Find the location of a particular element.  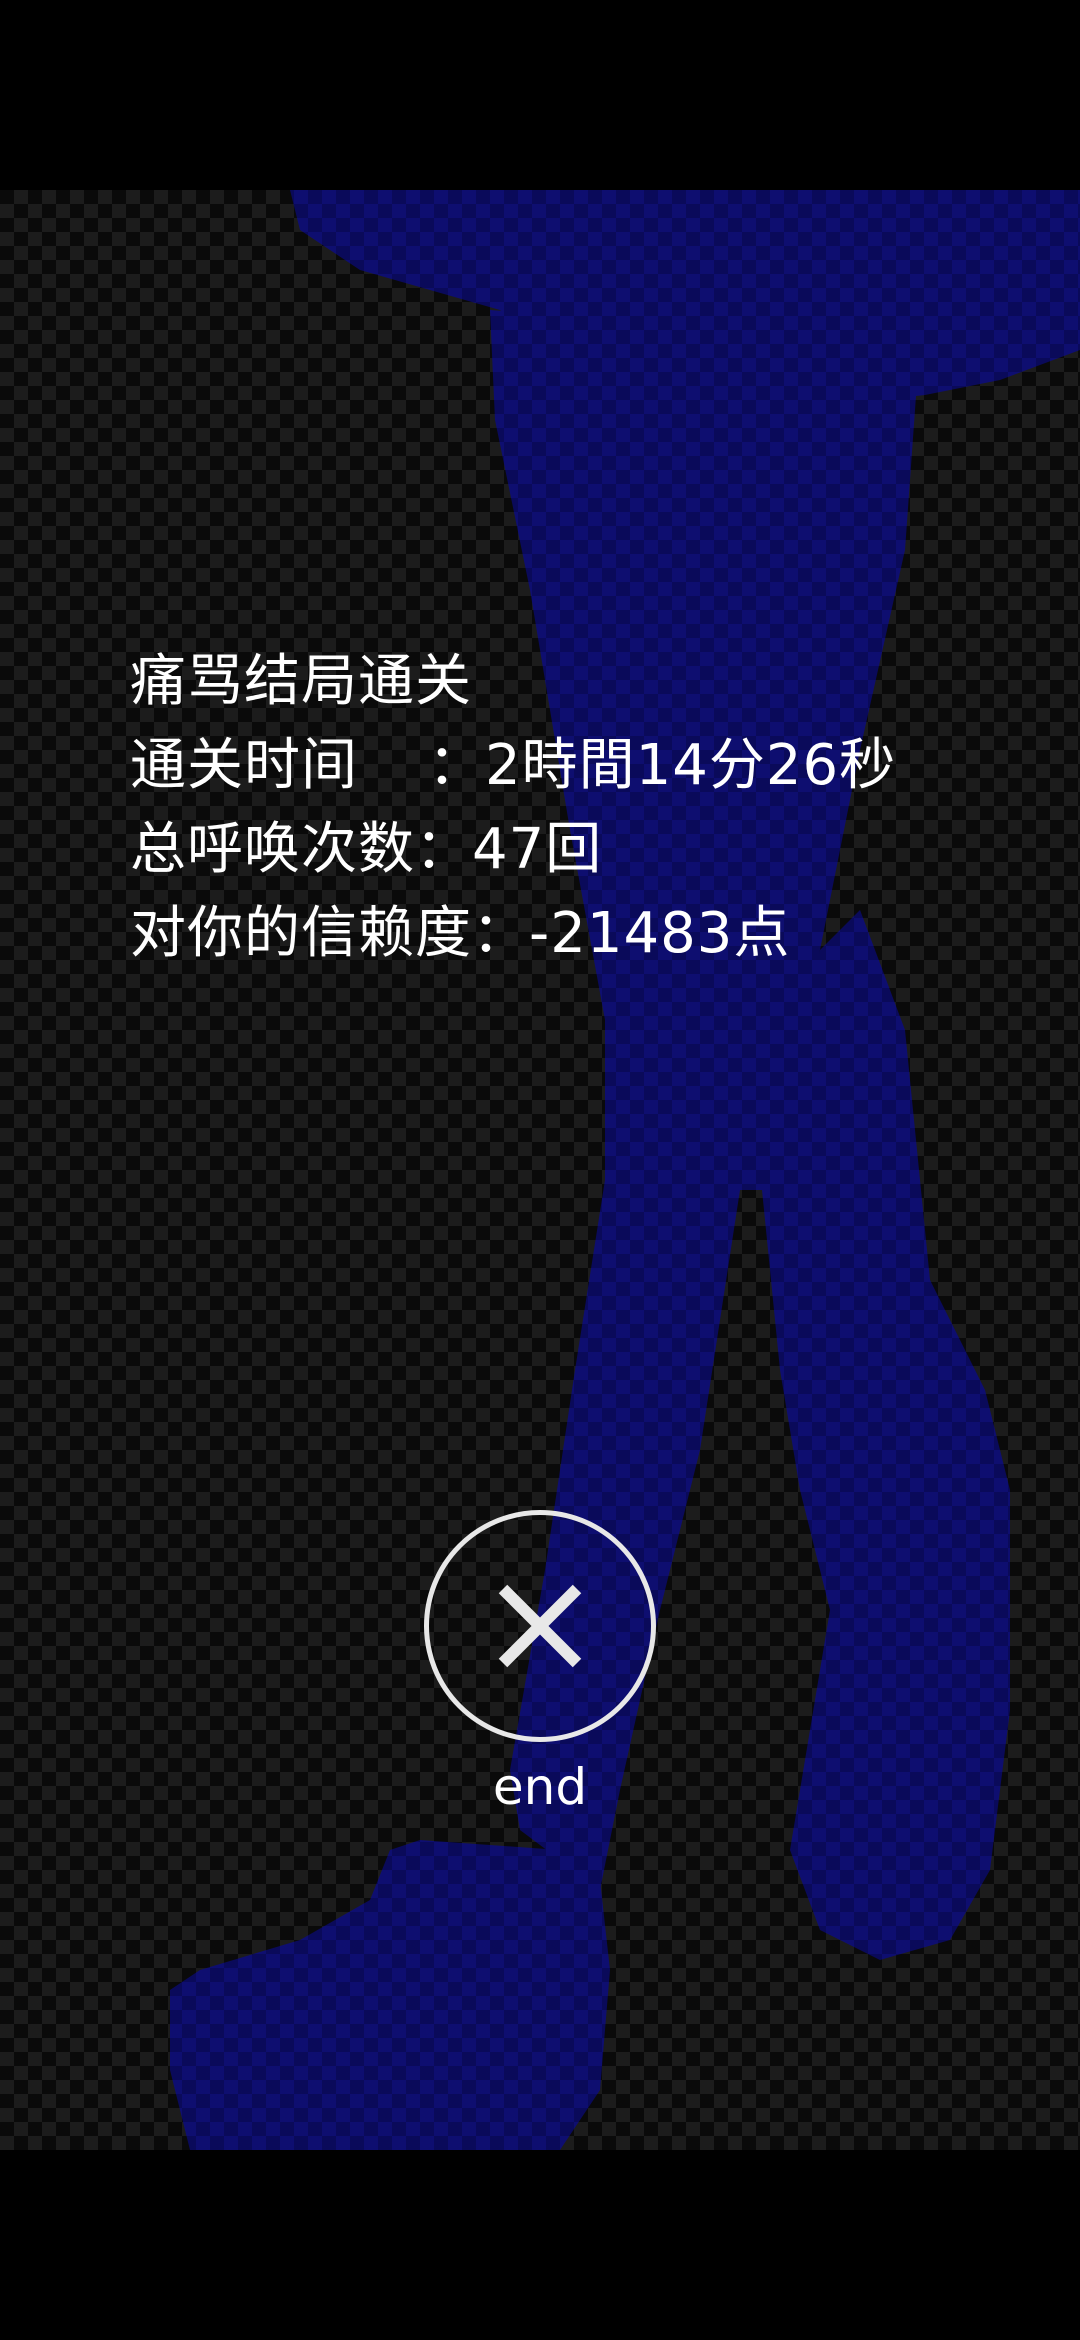

clear-time-label: 通关时间 is located at coordinates (244, 765).